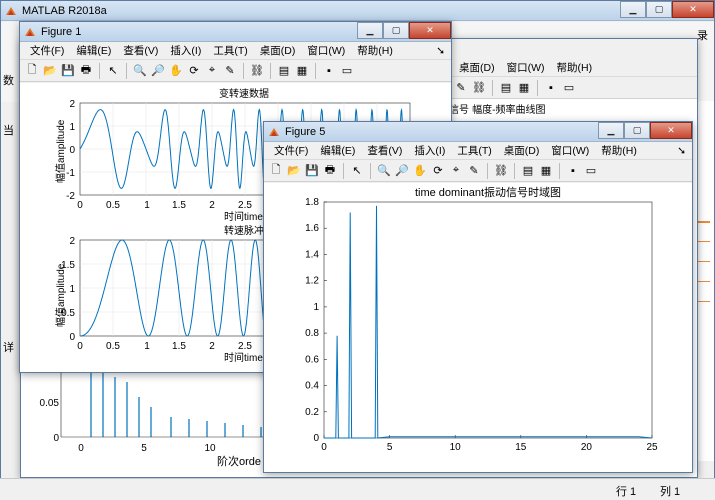 The image size is (715, 500). What do you see at coordinates (179, 205) in the screenshot?
I see `fig1-top-xtick-4: 1.5` at bounding box center [179, 205].